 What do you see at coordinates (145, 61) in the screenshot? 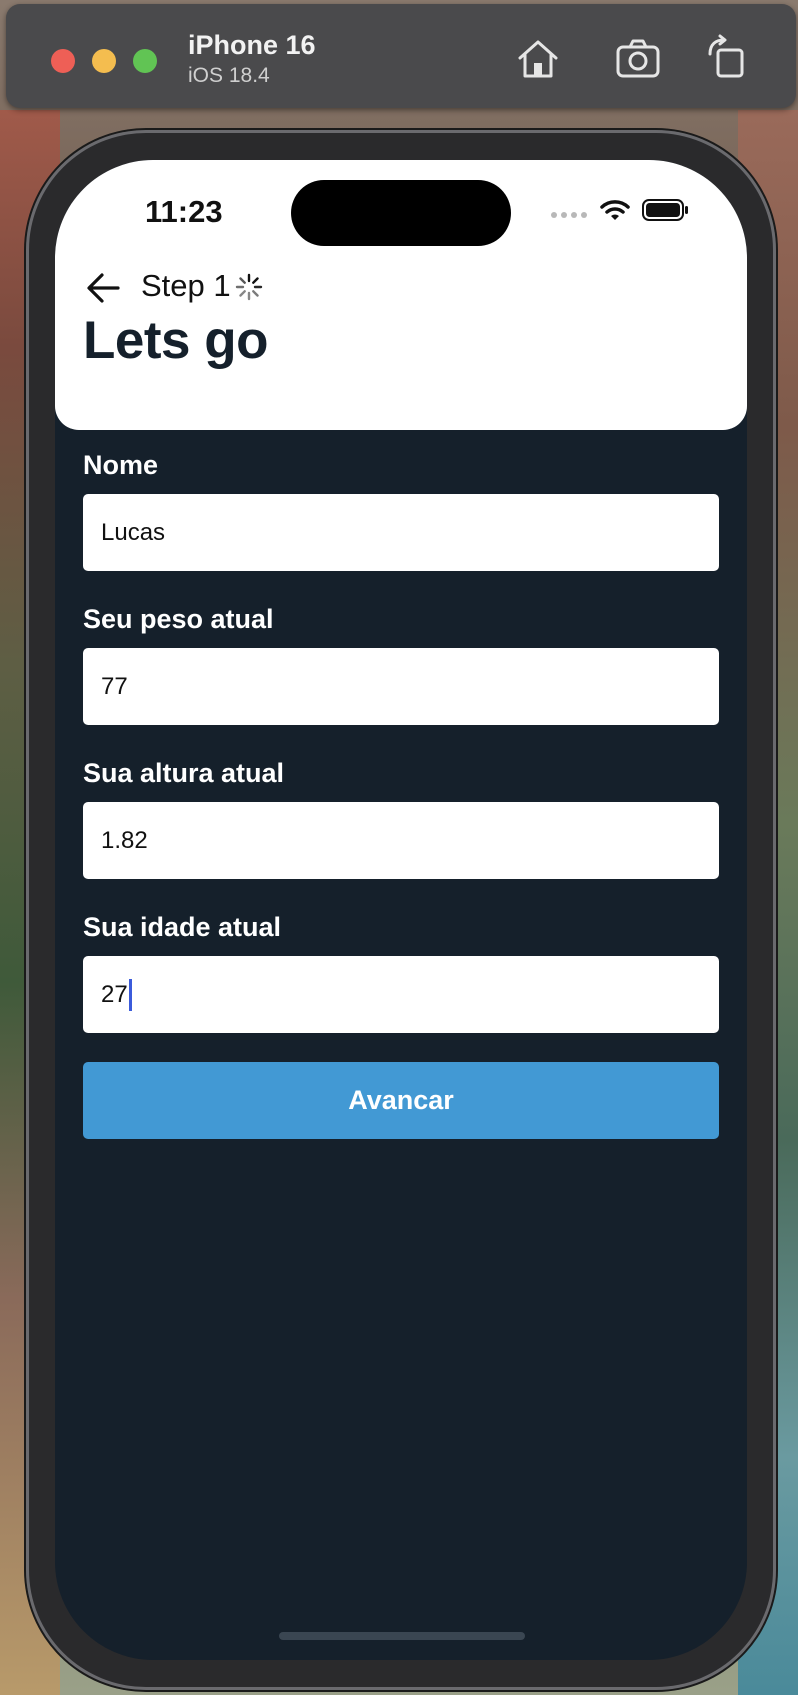
I see `zoom-window-button` at bounding box center [145, 61].